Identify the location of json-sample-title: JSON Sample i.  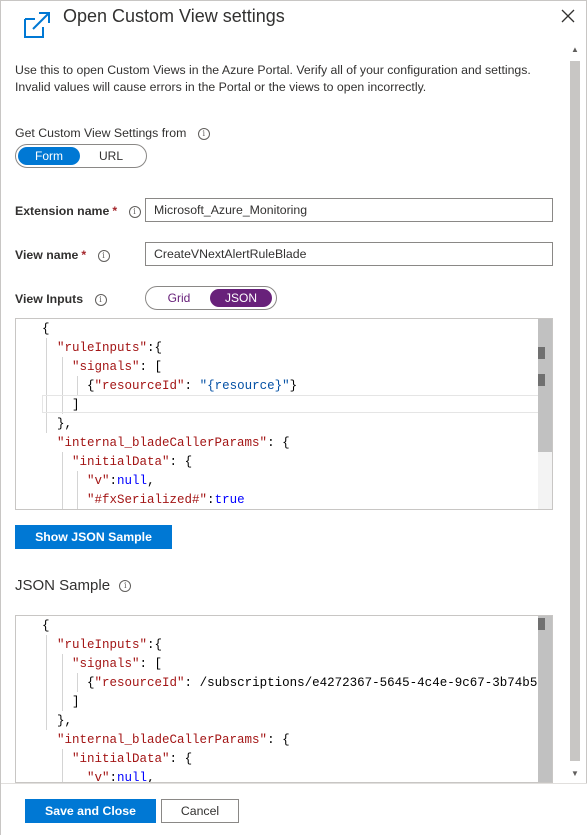
(73, 585).